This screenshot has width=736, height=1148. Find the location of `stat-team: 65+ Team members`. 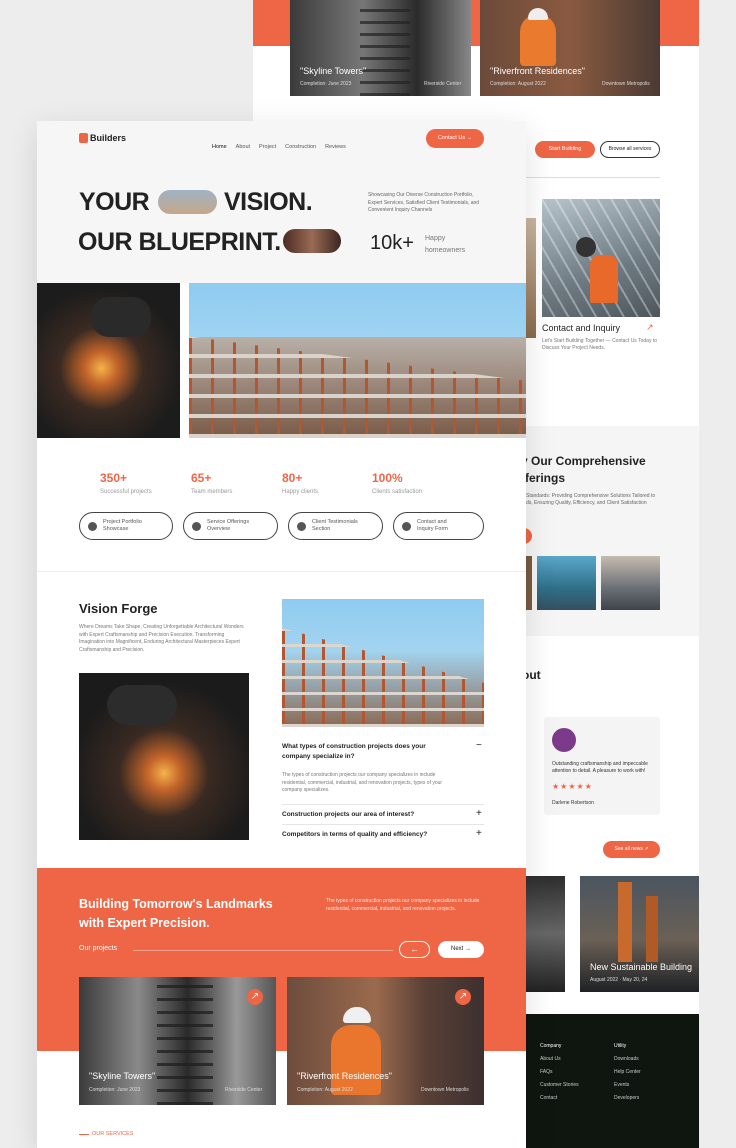

stat-team: 65+ Team members is located at coordinates (211, 483).